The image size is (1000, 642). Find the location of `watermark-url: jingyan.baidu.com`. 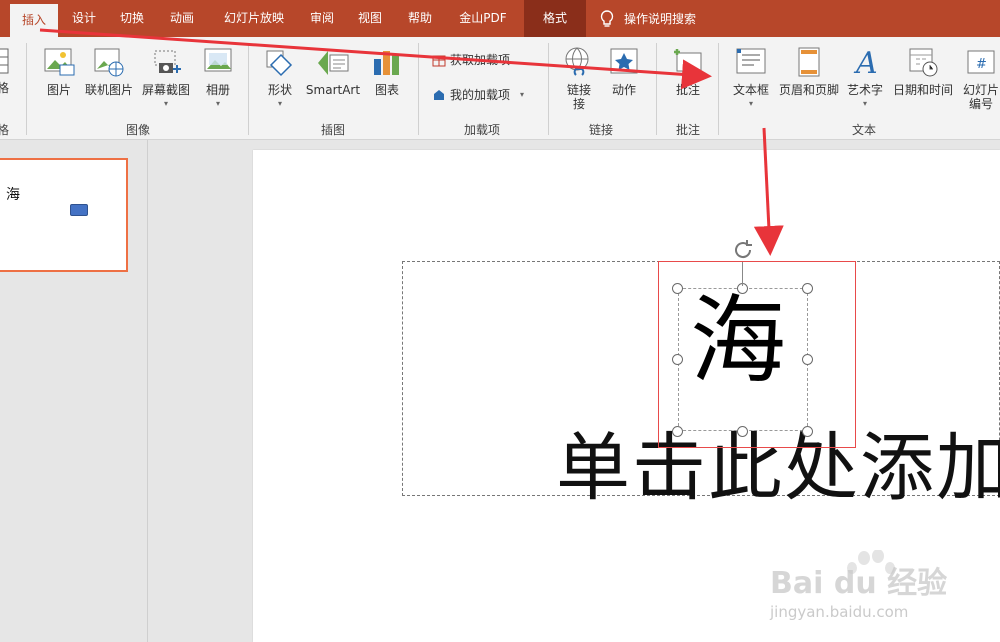

watermark-url: jingyan.baidu.com is located at coordinates (839, 612).